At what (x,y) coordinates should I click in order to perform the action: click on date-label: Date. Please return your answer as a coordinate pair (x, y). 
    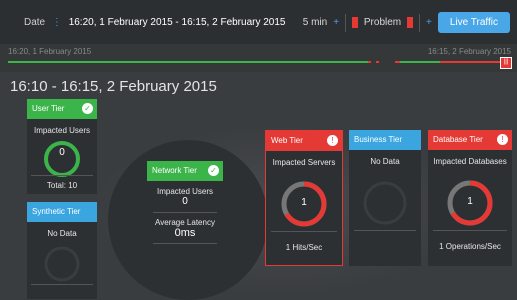
    Looking at the image, I should click on (35, 22).